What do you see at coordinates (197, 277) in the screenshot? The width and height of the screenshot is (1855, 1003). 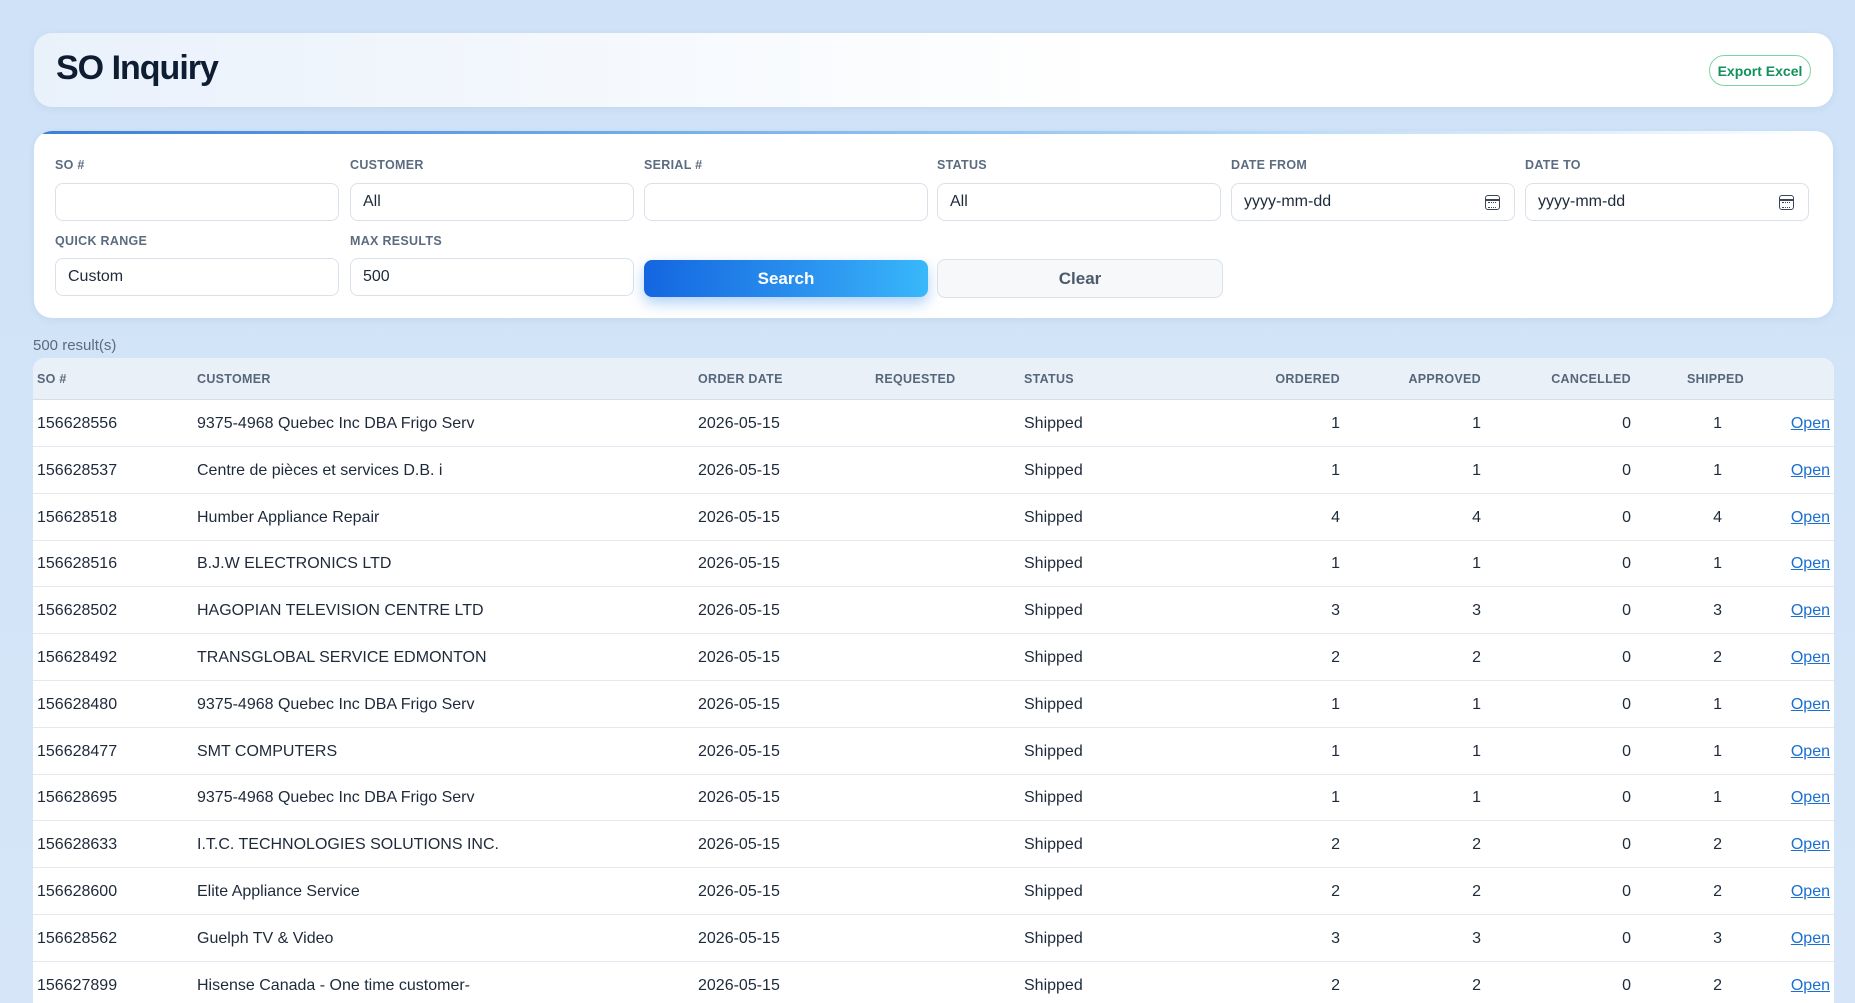 I see `quick-range-select: Custom` at bounding box center [197, 277].